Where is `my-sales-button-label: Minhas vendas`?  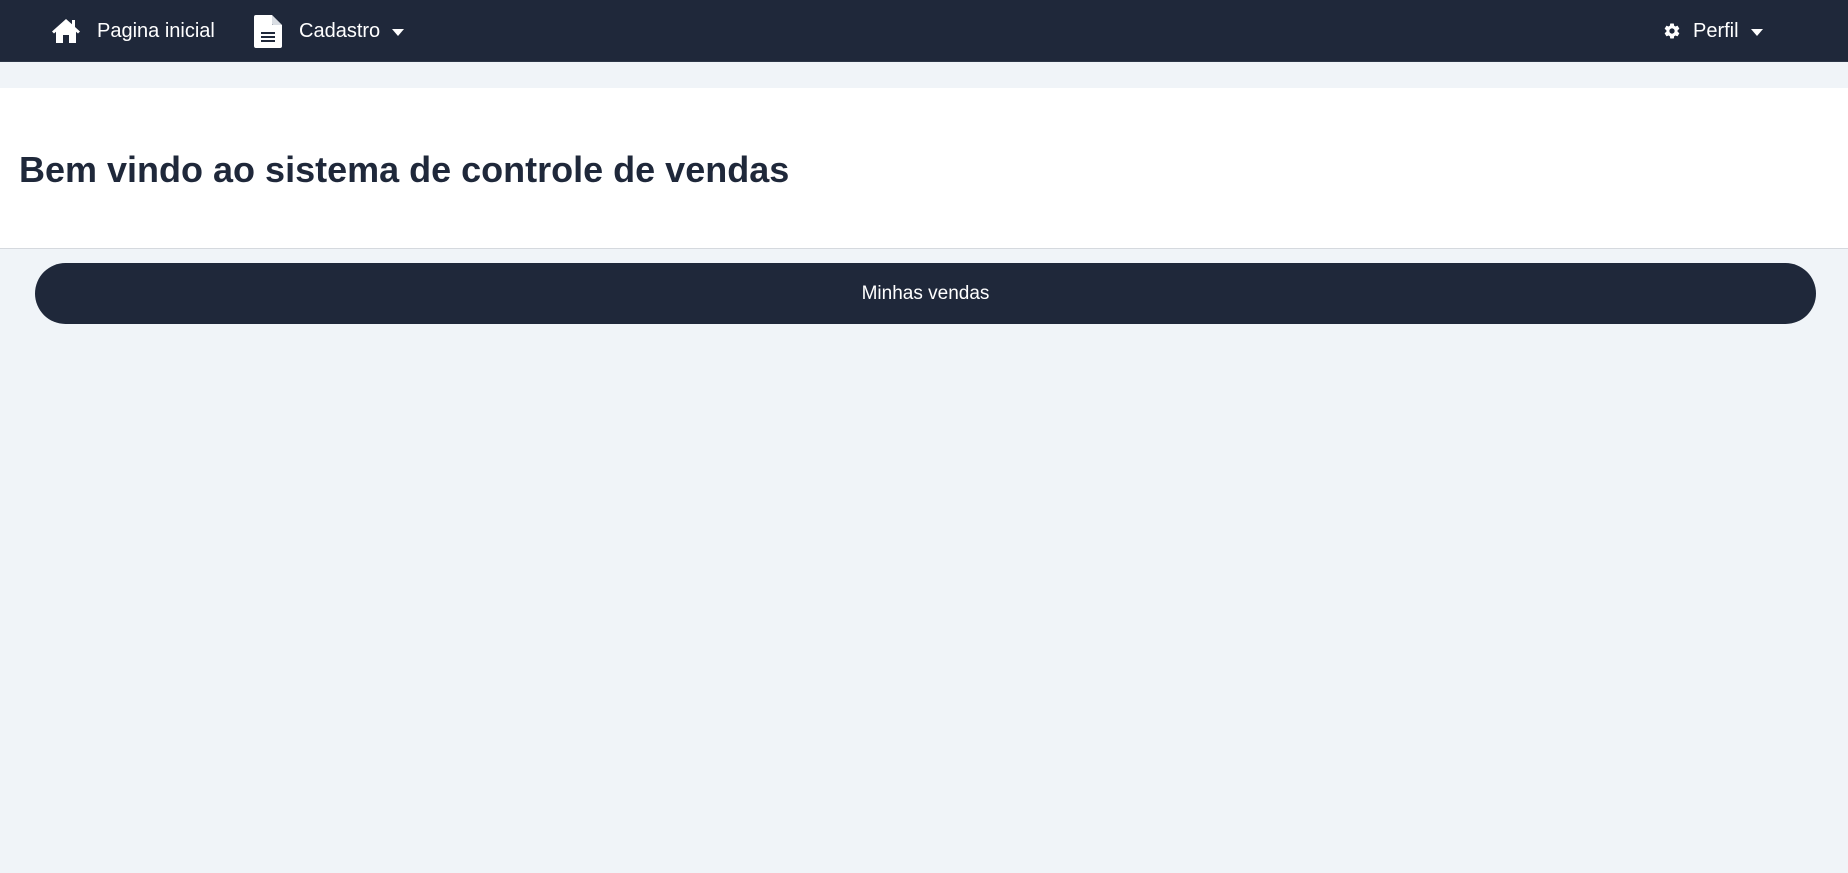
my-sales-button-label: Minhas vendas is located at coordinates (925, 293).